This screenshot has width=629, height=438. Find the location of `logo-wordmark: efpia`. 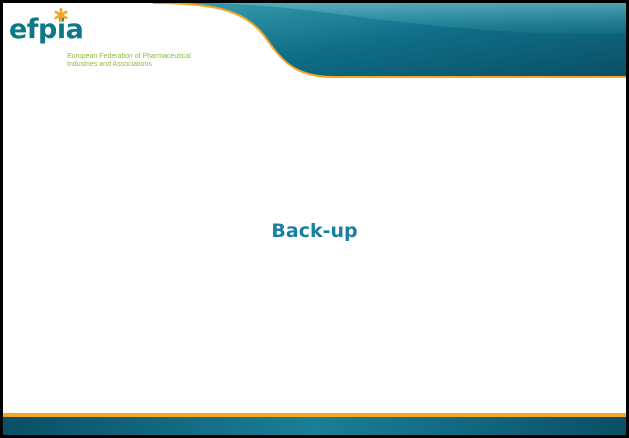

logo-wordmark: efpia is located at coordinates (46, 29).